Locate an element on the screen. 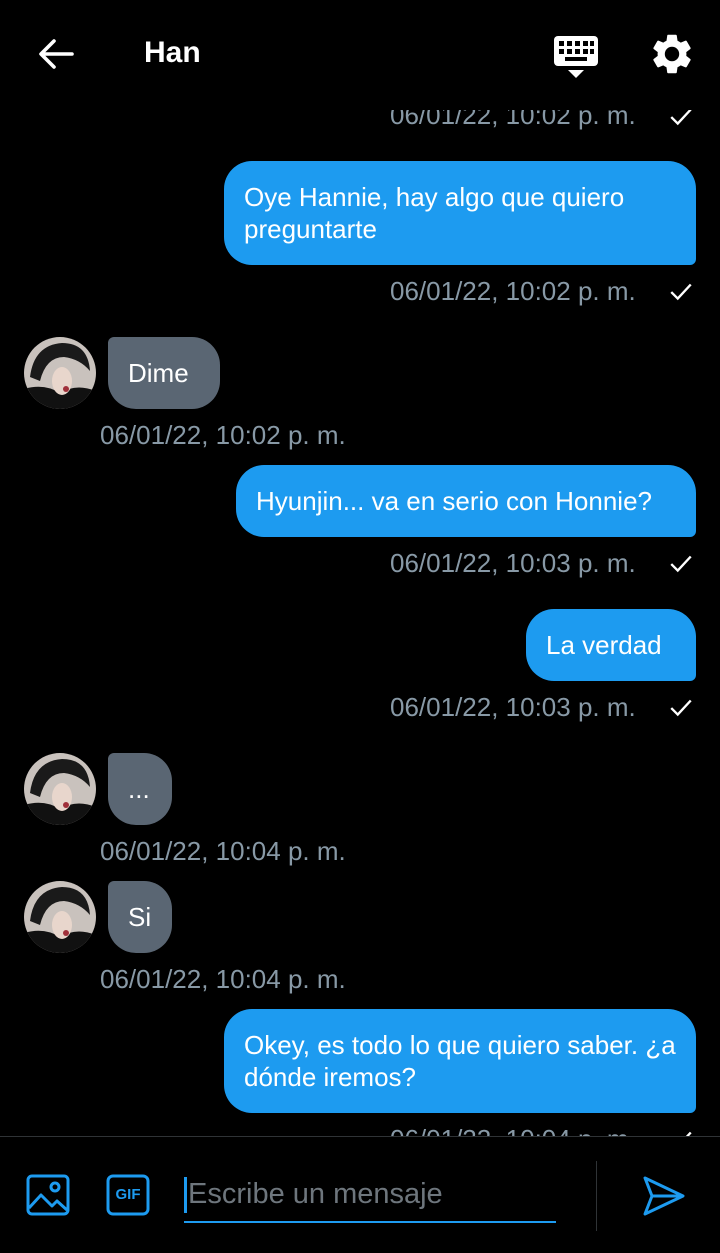 The height and width of the screenshot is (1253, 720). message-bubble-incoming: Si is located at coordinates (140, 917).